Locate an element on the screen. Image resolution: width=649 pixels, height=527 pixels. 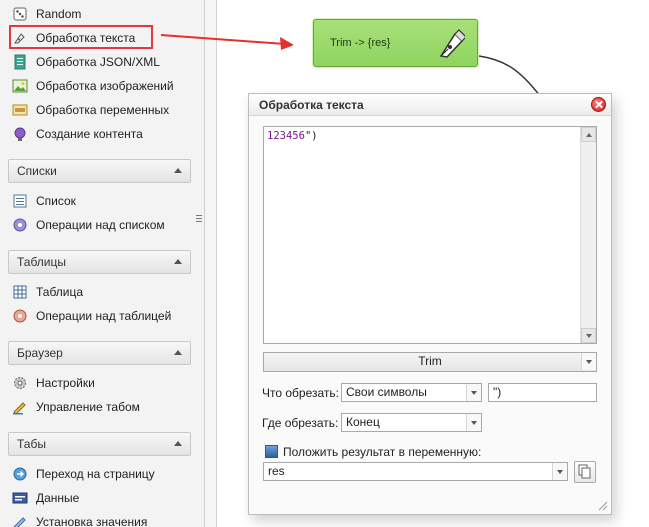
action-images: Обработка изображений is located at coordinates (93, 86).